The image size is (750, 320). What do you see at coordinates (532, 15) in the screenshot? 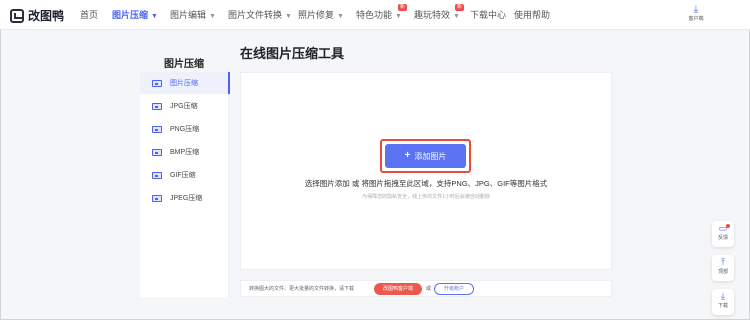
I see `nav-help: 使用帮助` at bounding box center [532, 15].